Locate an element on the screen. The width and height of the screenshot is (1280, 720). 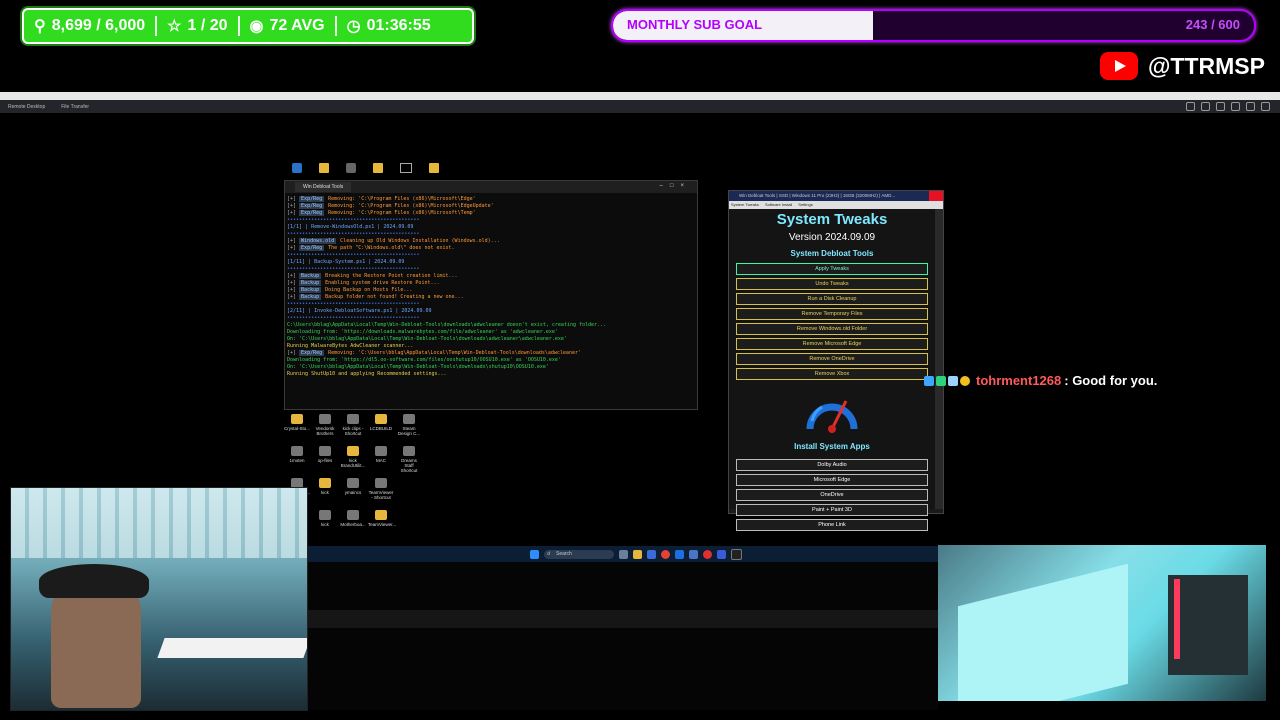
tab-file-transfer: File Transfer is located at coordinates (75, 107).